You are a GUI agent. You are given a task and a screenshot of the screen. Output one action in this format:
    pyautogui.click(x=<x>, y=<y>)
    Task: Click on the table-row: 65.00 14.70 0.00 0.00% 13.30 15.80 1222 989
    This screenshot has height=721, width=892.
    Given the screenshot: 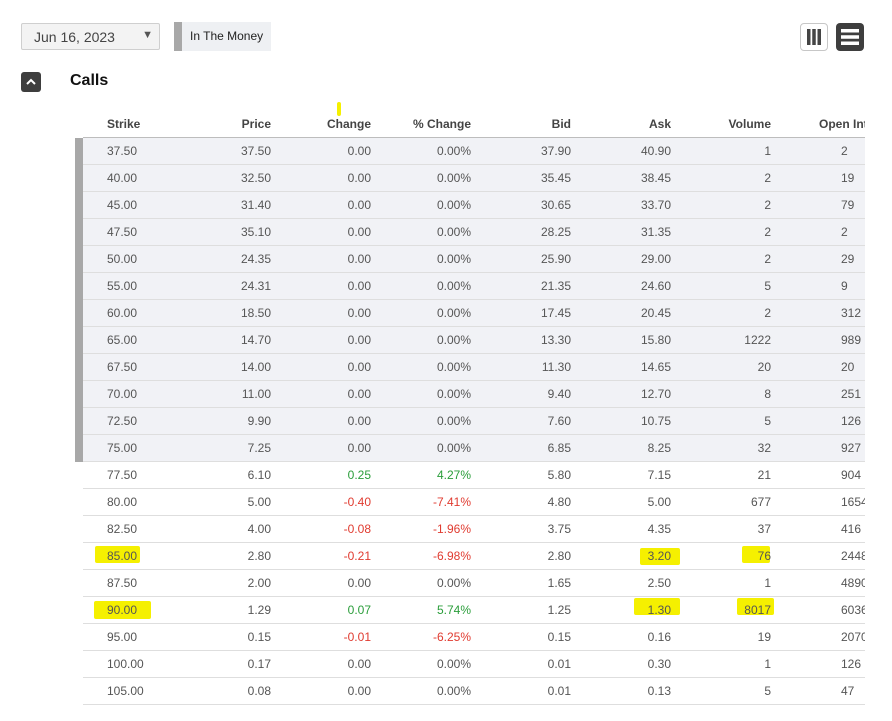 What is the action you would take?
    pyautogui.click(x=470, y=340)
    